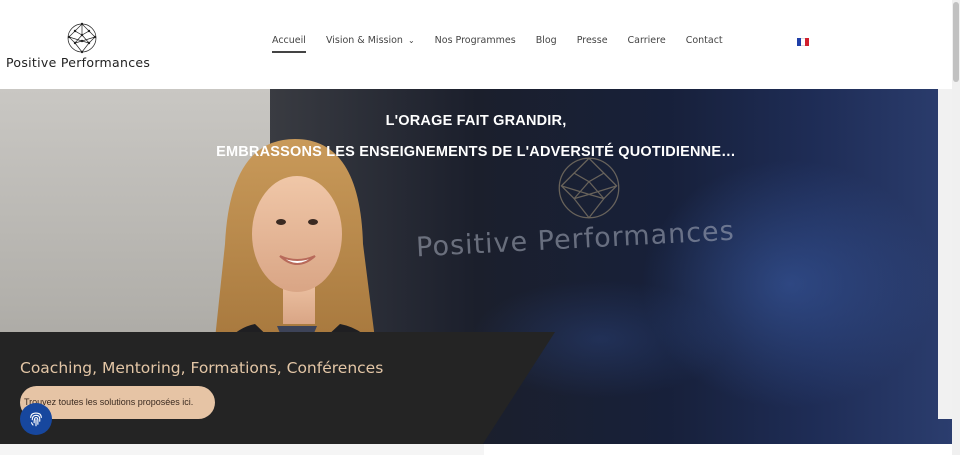 This screenshot has width=960, height=455. I want to click on nav-label: Presse, so click(592, 40).